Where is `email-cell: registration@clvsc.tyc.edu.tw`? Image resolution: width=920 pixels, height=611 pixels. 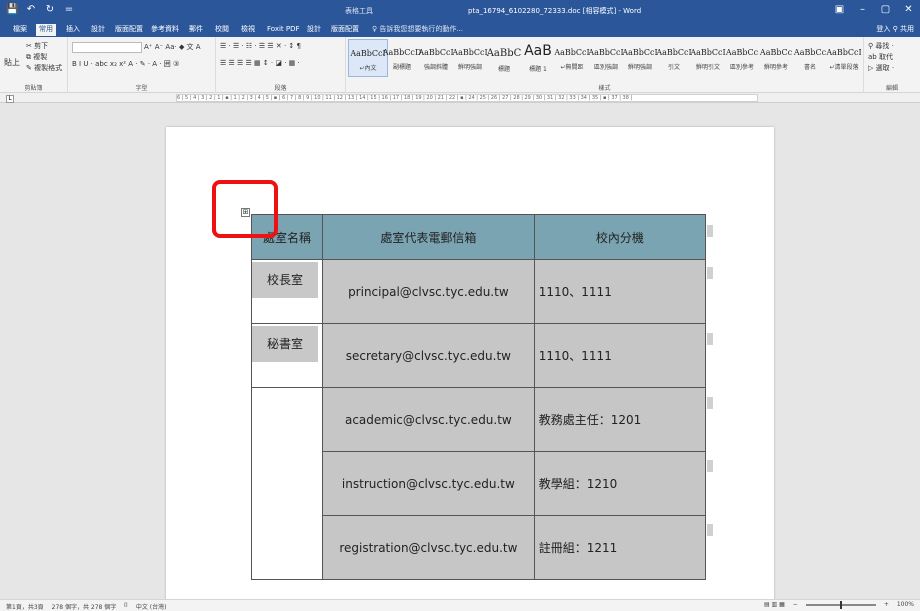 email-cell: registration@clvsc.tyc.edu.tw is located at coordinates (428, 547).